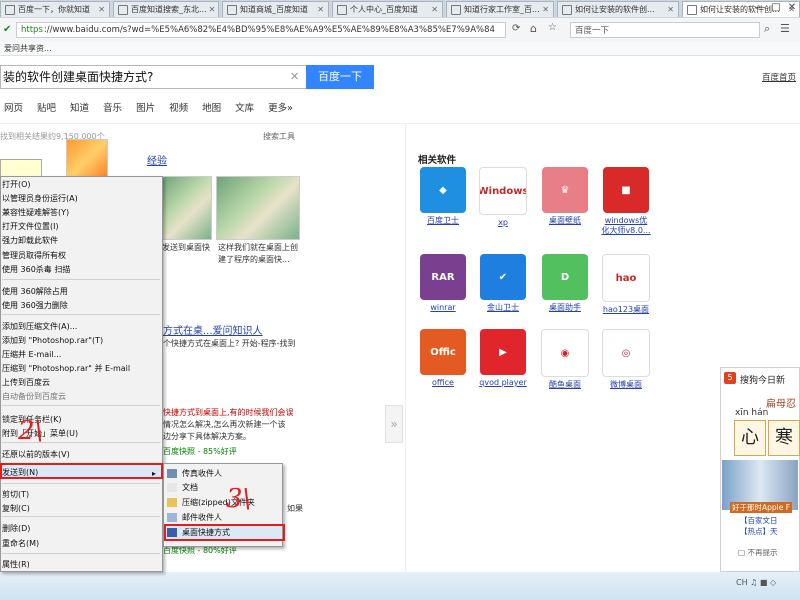 Image resolution: width=800 pixels, height=600 pixels. What do you see at coordinates (665, 30) in the screenshot?
I see `browser-search-input: 百度一下` at bounding box center [665, 30].